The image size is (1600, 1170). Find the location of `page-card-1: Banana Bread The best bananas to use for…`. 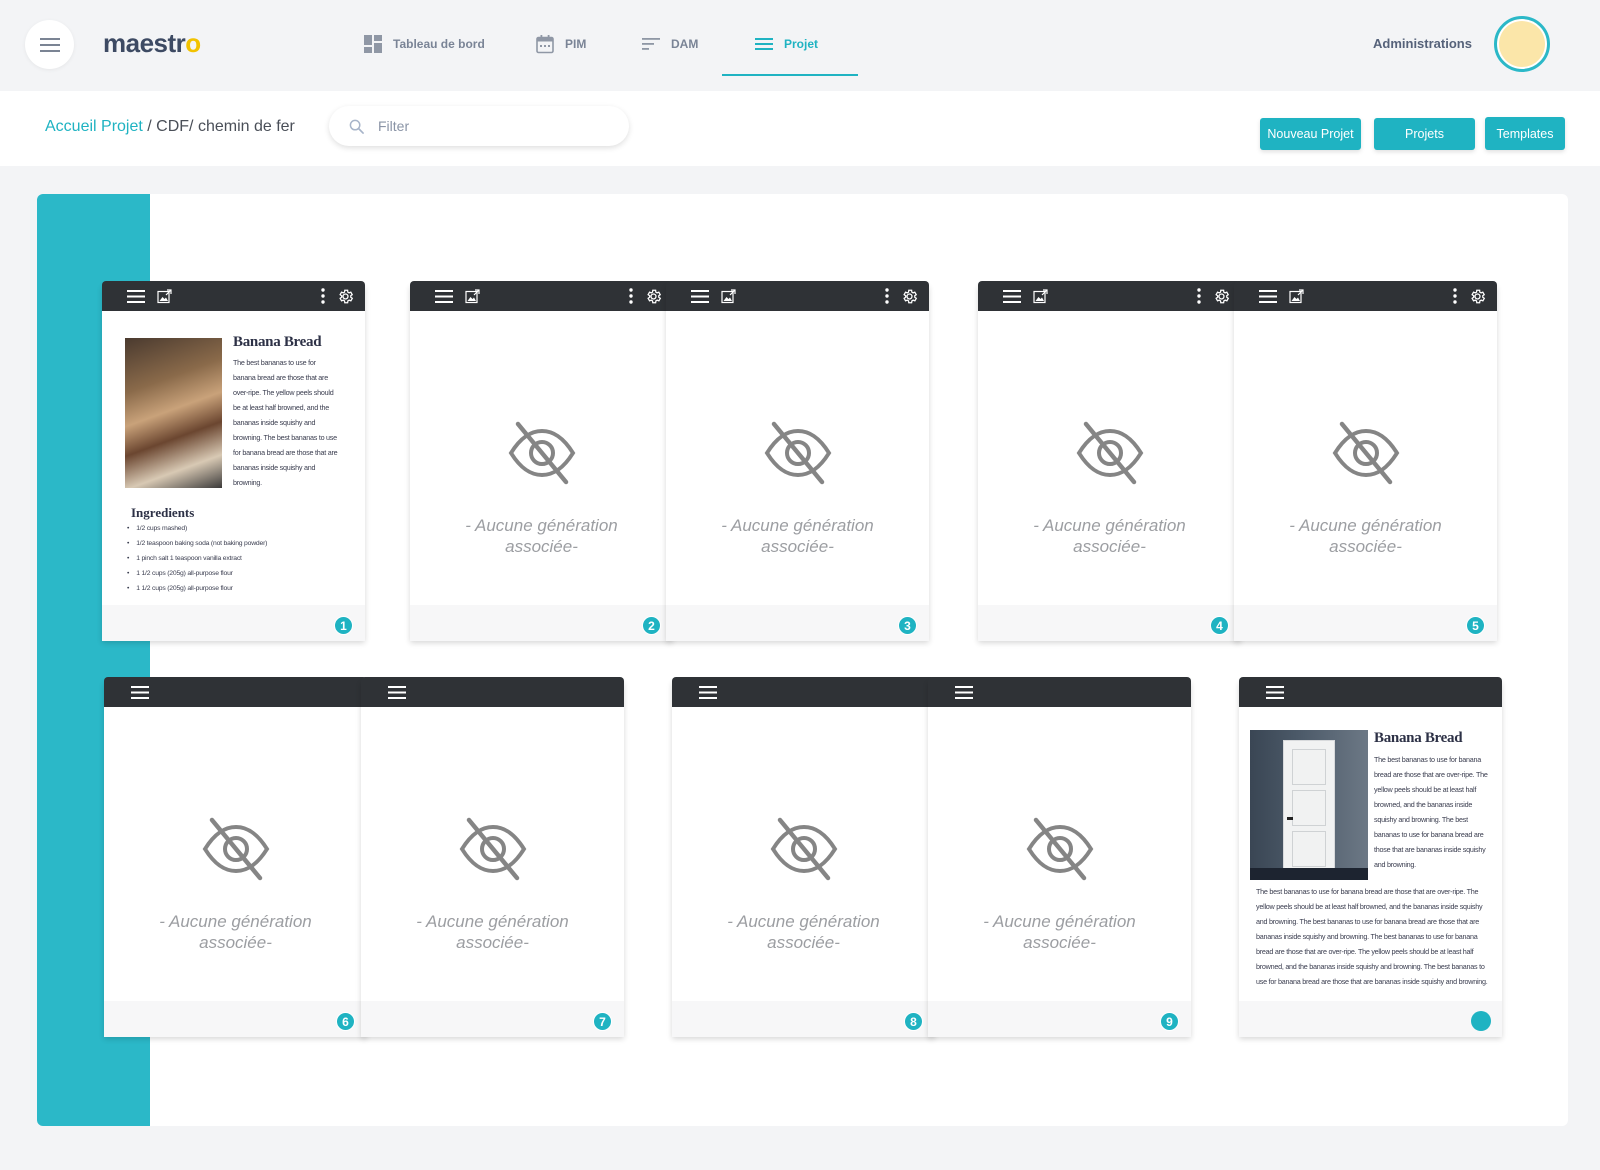

page-card-1: Banana Bread The best bananas to use for… is located at coordinates (233, 461).